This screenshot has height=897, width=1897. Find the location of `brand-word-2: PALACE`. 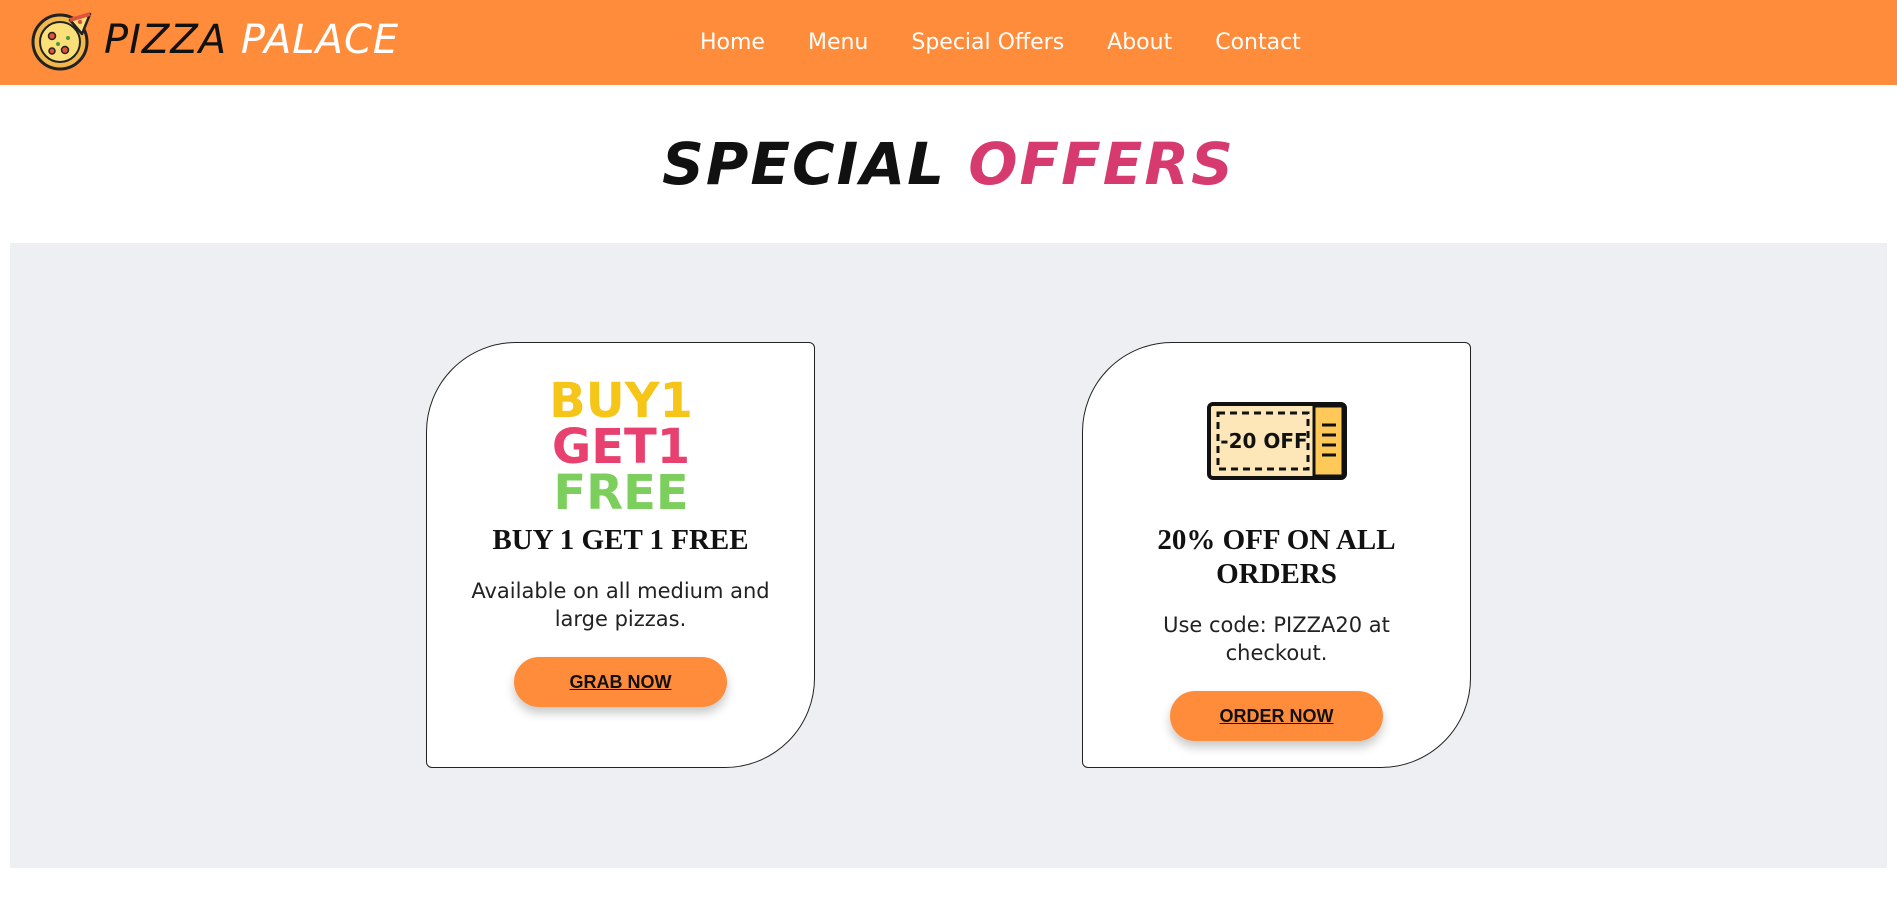

brand-word-2: PALACE is located at coordinates (320, 40).